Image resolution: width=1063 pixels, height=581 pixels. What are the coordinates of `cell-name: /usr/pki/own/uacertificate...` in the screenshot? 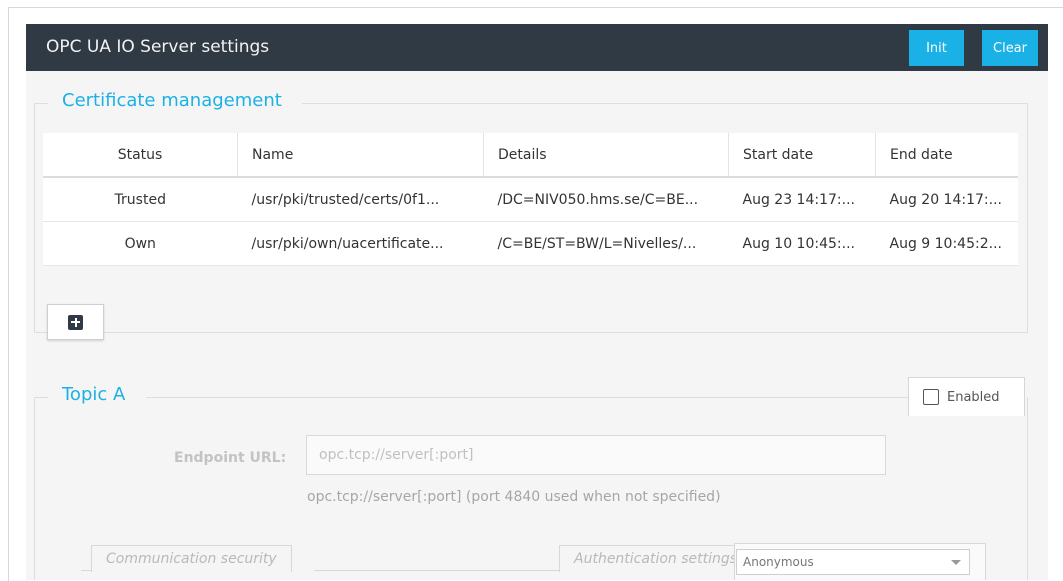 It's located at (360, 243).